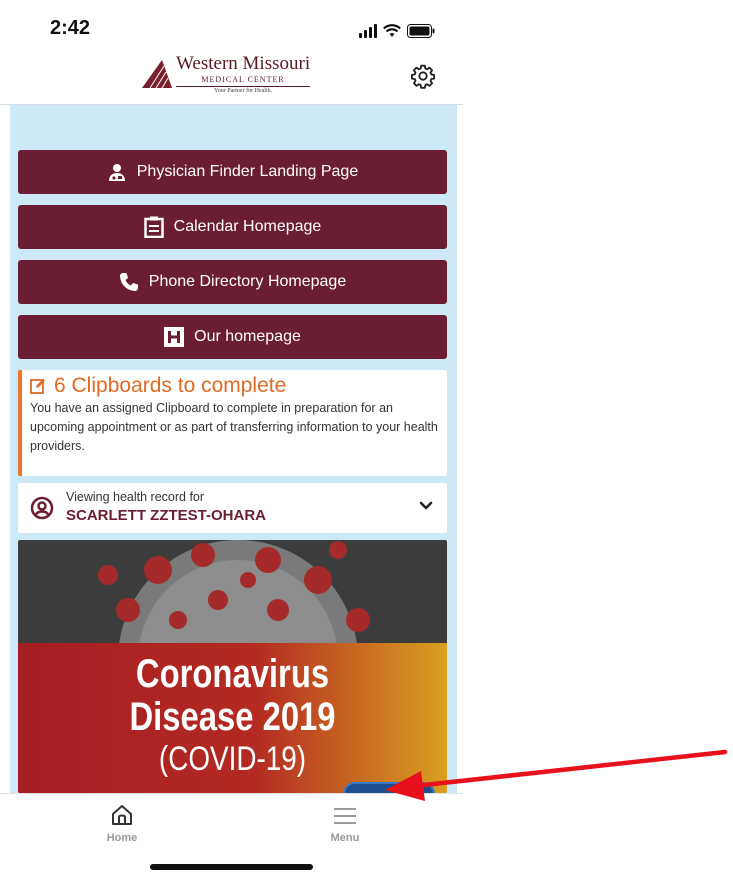 The width and height of the screenshot is (733, 894). I want to click on nav-button-label: Calendar Homepage, so click(247, 226).